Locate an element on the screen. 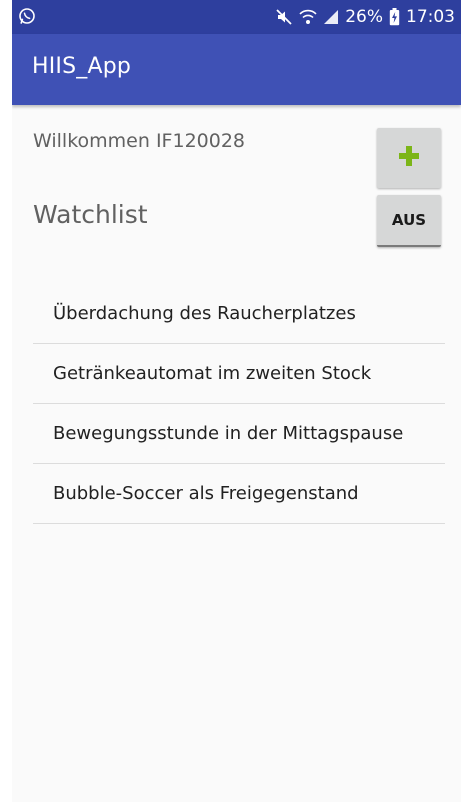 Image resolution: width=461 pixels, height=802 pixels. clock: 17:03 is located at coordinates (430, 17).